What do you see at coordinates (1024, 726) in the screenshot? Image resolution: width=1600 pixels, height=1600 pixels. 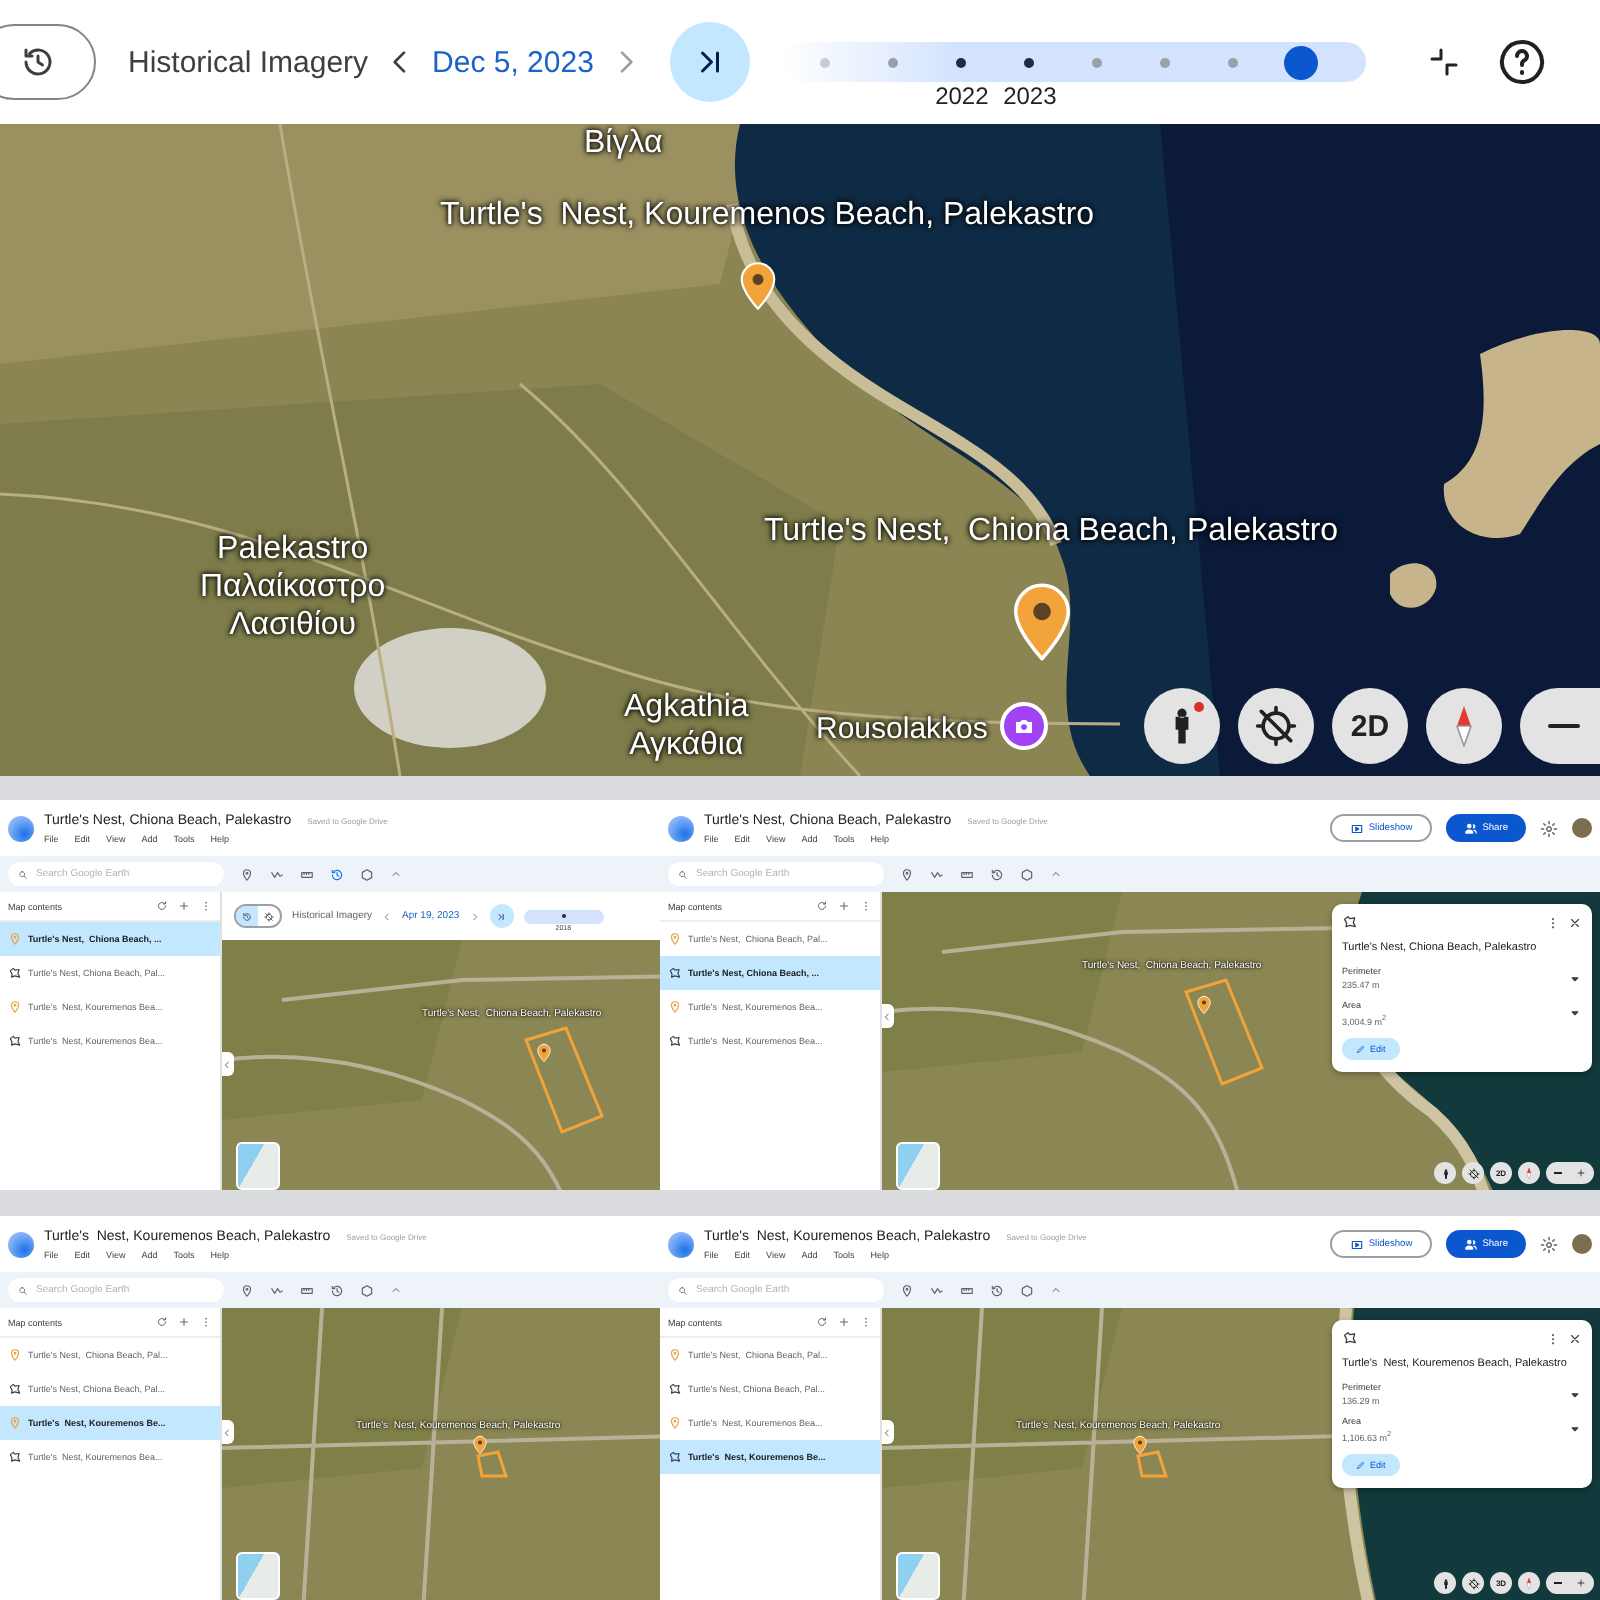 I see `camera-icon` at bounding box center [1024, 726].